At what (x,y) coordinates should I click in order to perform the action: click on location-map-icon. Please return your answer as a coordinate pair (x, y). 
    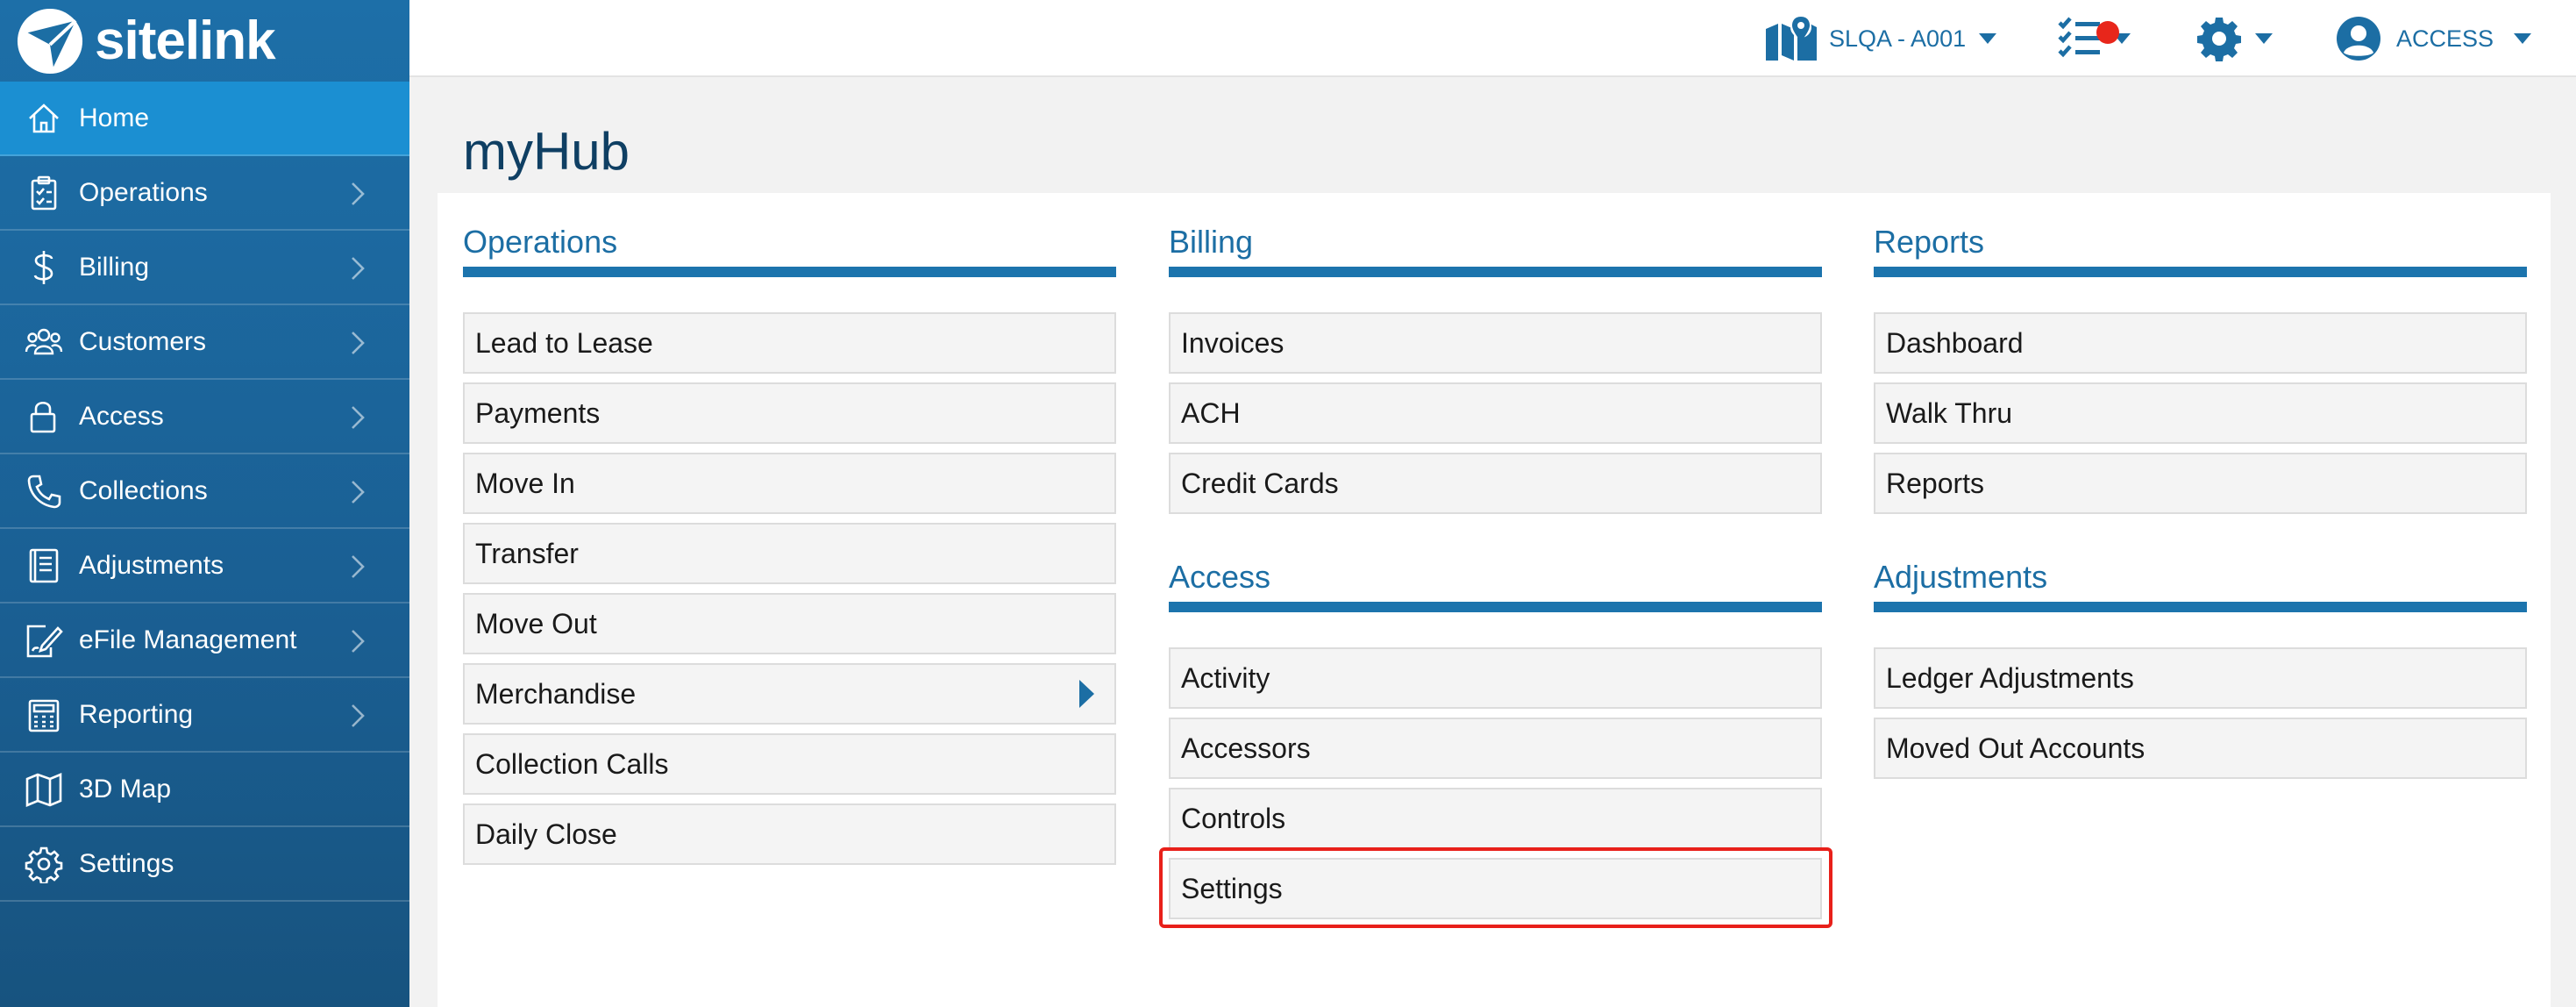
    Looking at the image, I should click on (1791, 39).